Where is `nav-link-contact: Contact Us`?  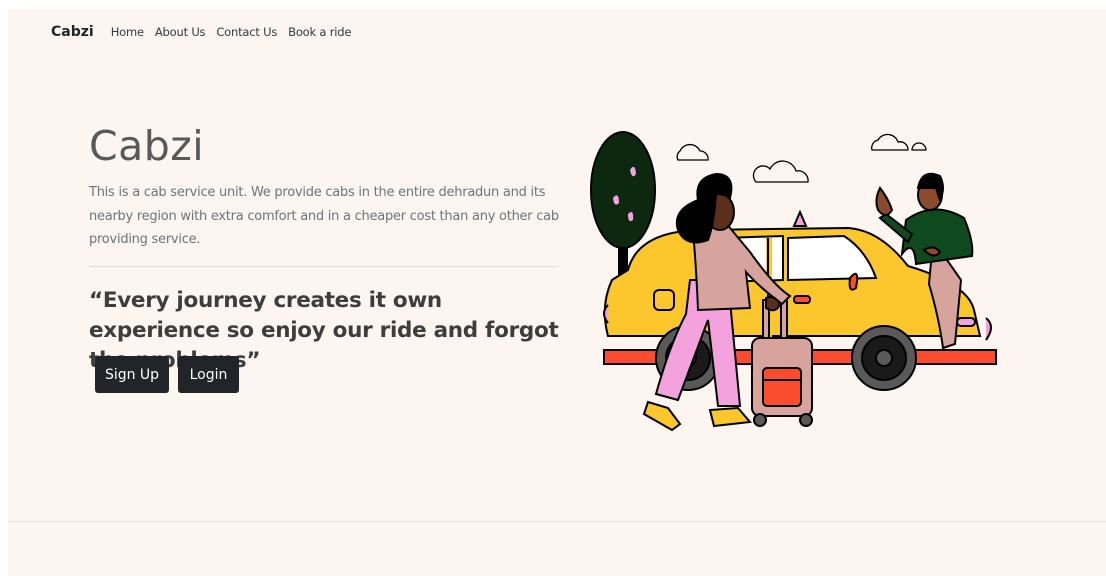 nav-link-contact: Contact Us is located at coordinates (246, 32).